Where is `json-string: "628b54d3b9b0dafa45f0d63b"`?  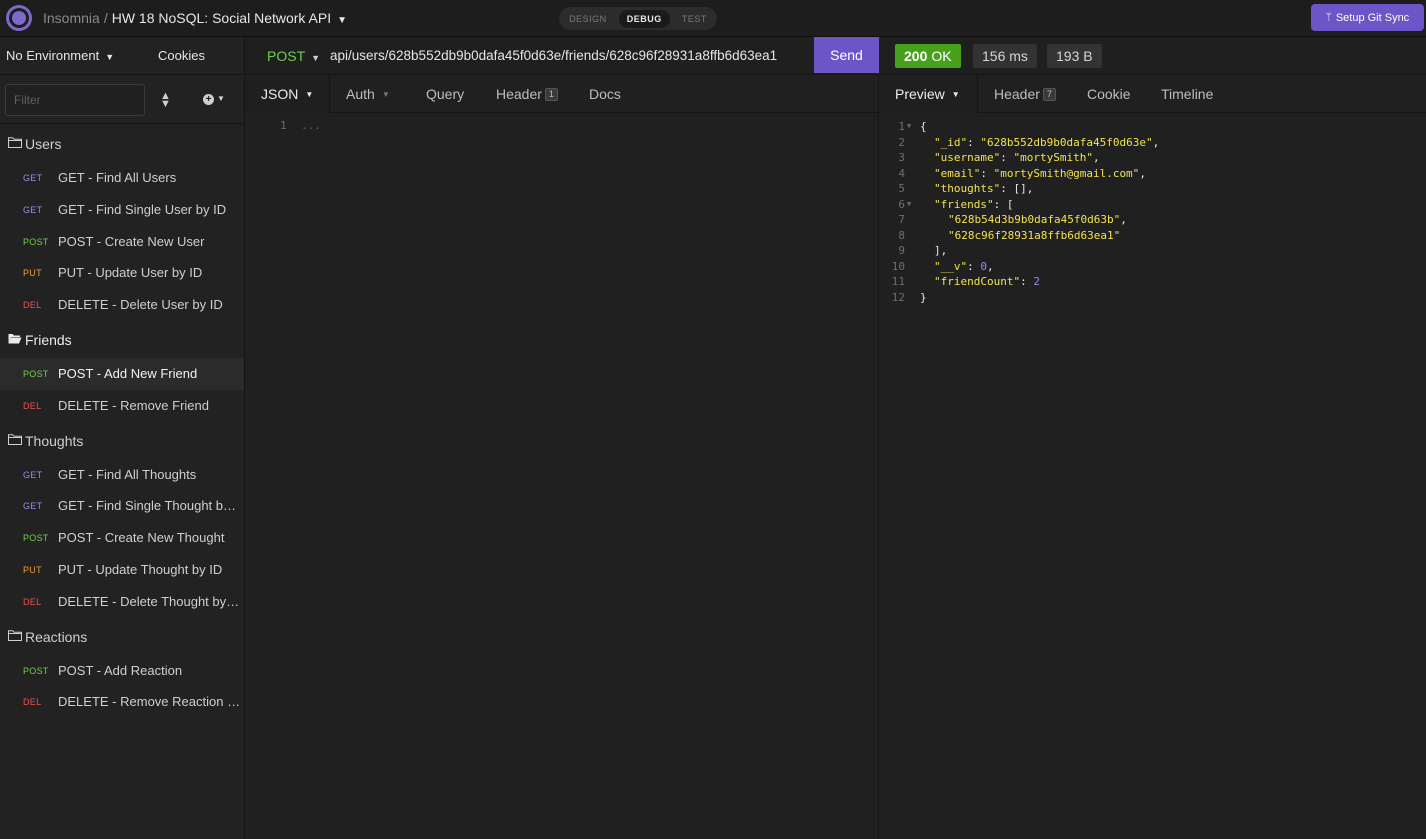
json-string: "628b54d3b9b0dafa45f0d63b" is located at coordinates (1034, 219).